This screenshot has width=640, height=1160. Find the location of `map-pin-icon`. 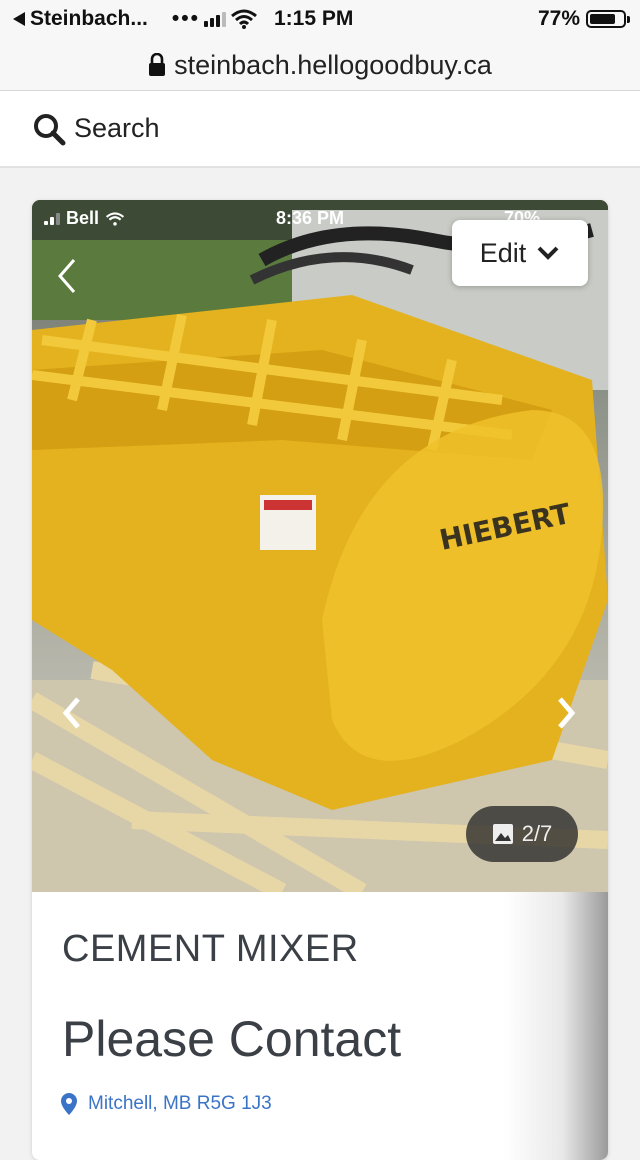

map-pin-icon is located at coordinates (69, 1104).